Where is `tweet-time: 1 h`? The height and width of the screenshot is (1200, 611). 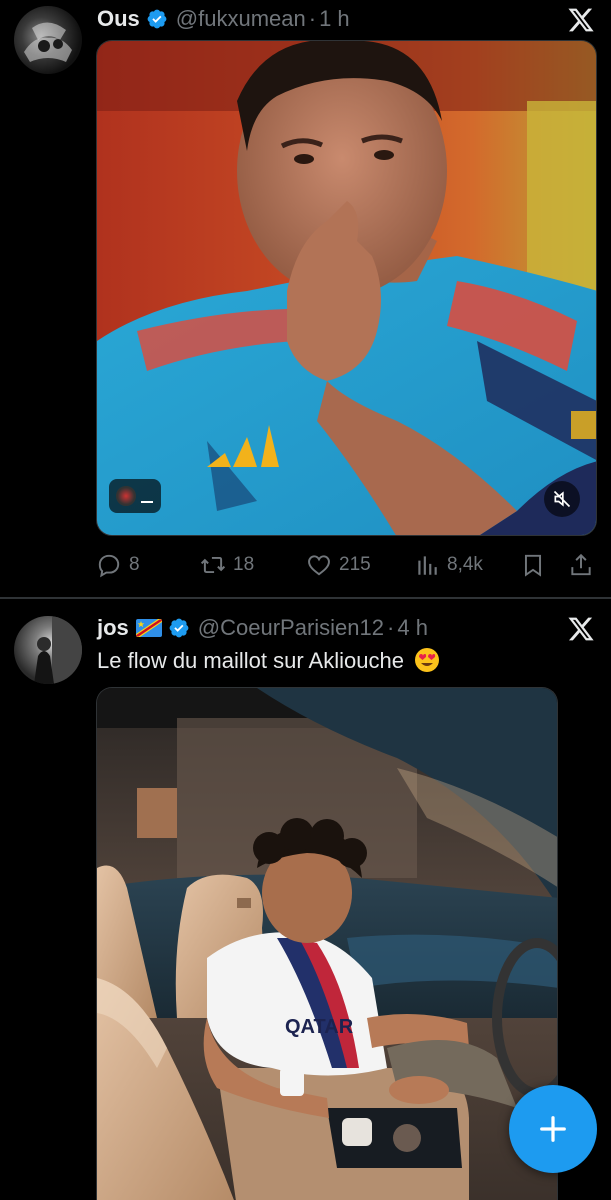 tweet-time: 1 h is located at coordinates (334, 19).